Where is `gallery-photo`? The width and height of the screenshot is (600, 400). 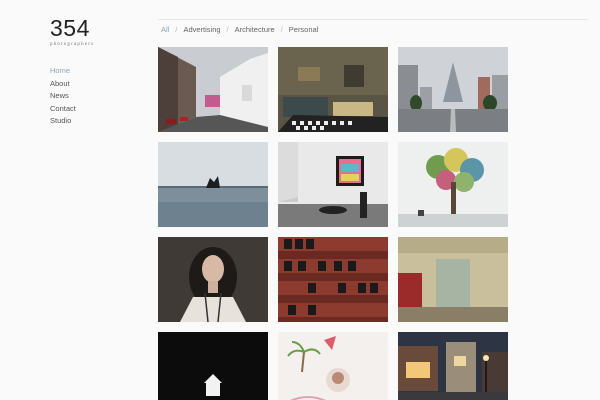 gallery-photo is located at coordinates (333, 184).